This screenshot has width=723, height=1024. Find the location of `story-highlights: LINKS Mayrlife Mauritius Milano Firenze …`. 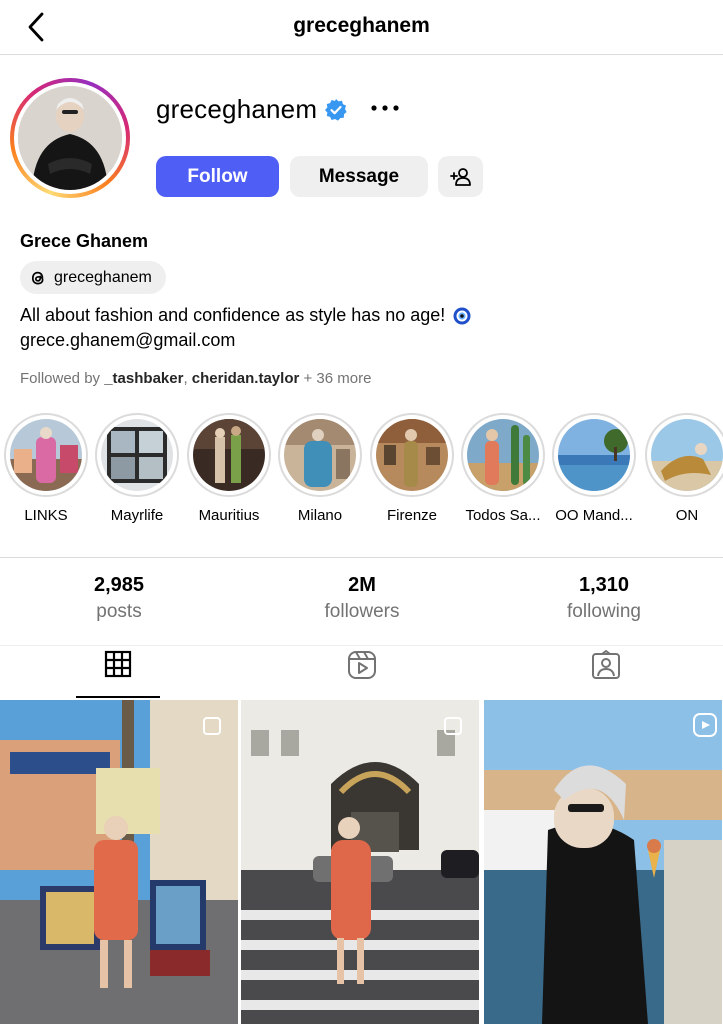

story-highlights: LINKS Mayrlife Mauritius Milano Firenze … is located at coordinates (361, 473).